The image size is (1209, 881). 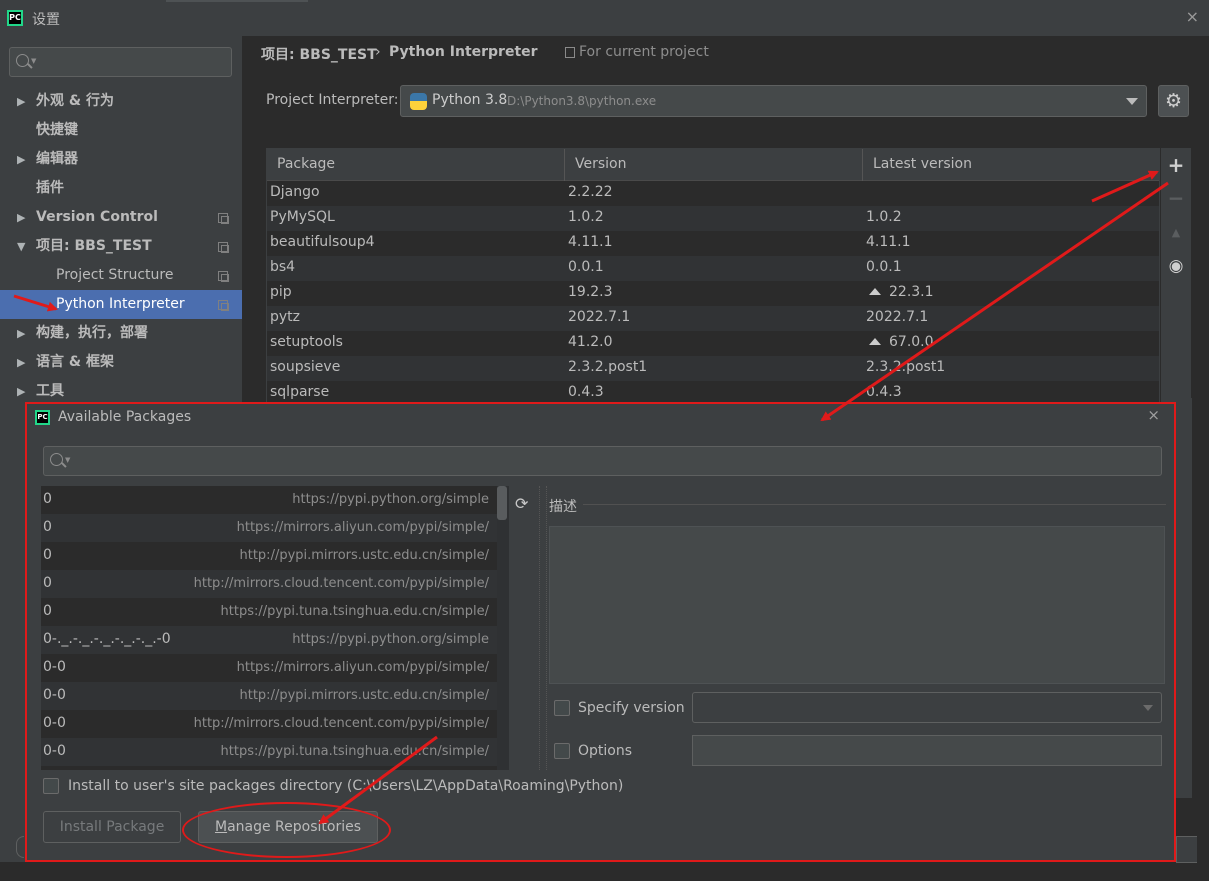 I want to click on package-list-scrollbar, so click(x=503, y=628).